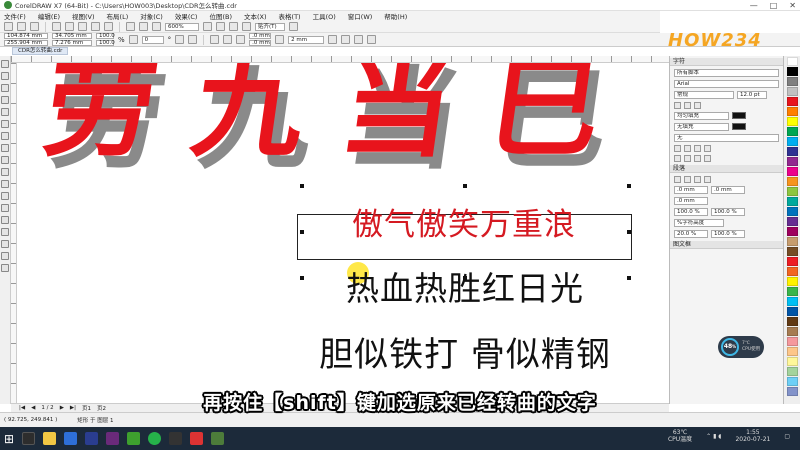 Image resolution: width=800 pixels, height=450 pixels. Describe the element at coordinates (752, 95) in the screenshot. I see `font-size-field: 12.0 pt` at that location.